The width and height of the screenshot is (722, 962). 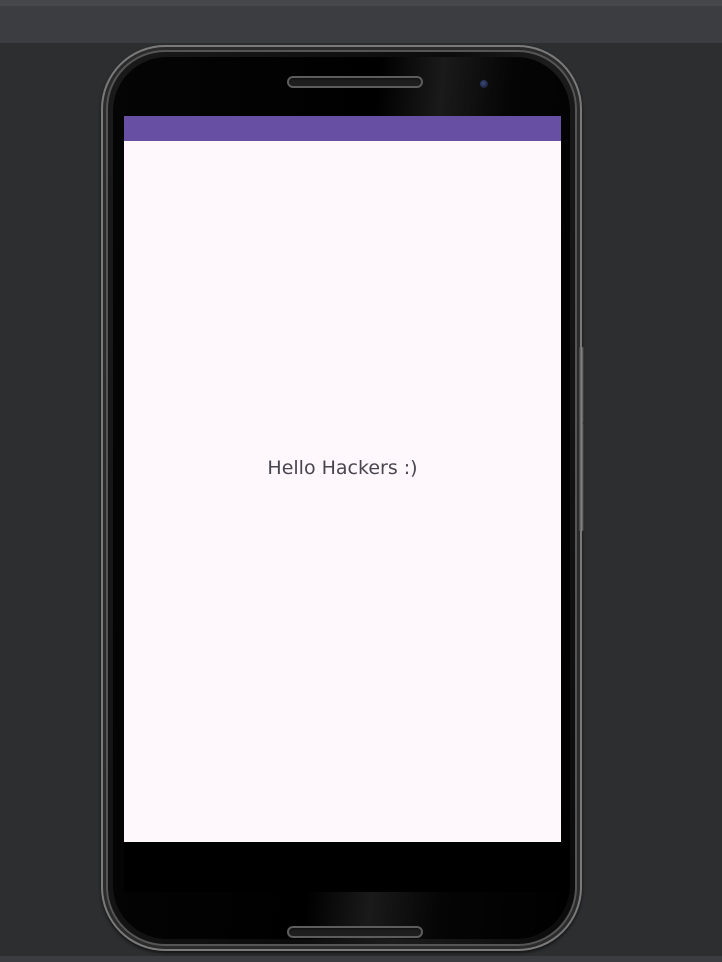 What do you see at coordinates (361, 959) in the screenshot?
I see `ide-bottom-strip` at bounding box center [361, 959].